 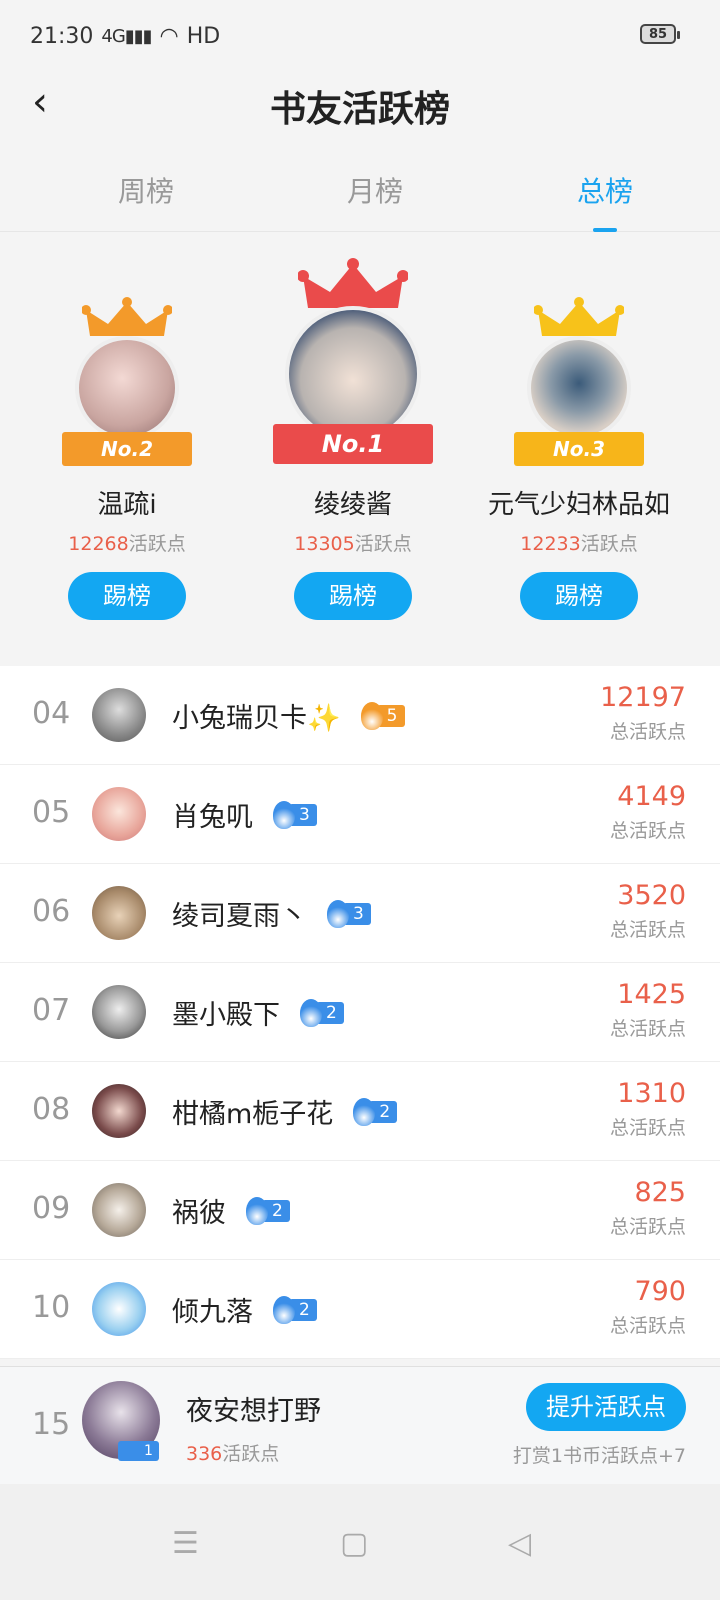 What do you see at coordinates (360, 1425) in the screenshot?
I see `my-rank-bar: 15 1 夜安想打野 336活跃点 提升活跃点 打赏1书币活跃点+7` at bounding box center [360, 1425].